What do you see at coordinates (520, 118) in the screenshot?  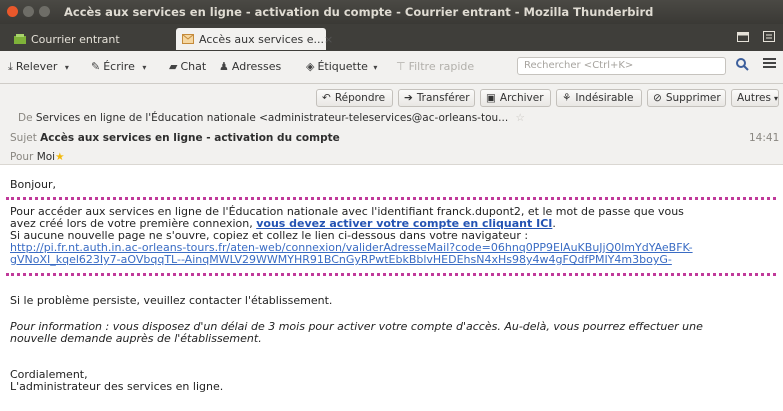 I see `star-icon: ☆` at bounding box center [520, 118].